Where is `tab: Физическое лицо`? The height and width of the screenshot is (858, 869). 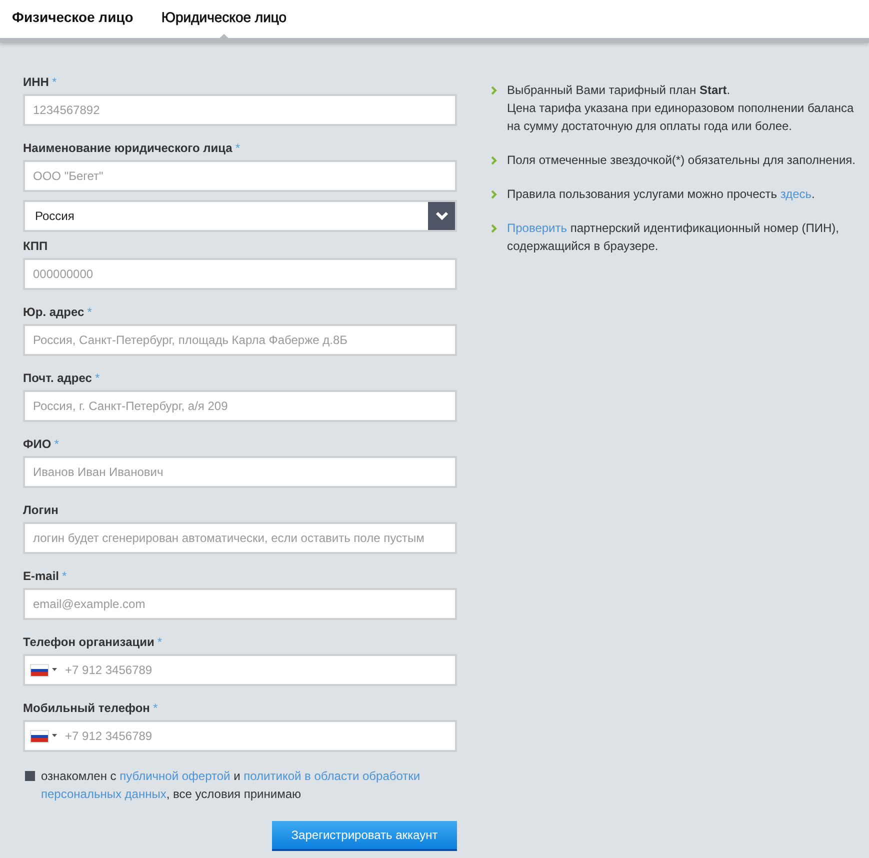 tab: Физическое лицо is located at coordinates (73, 17).